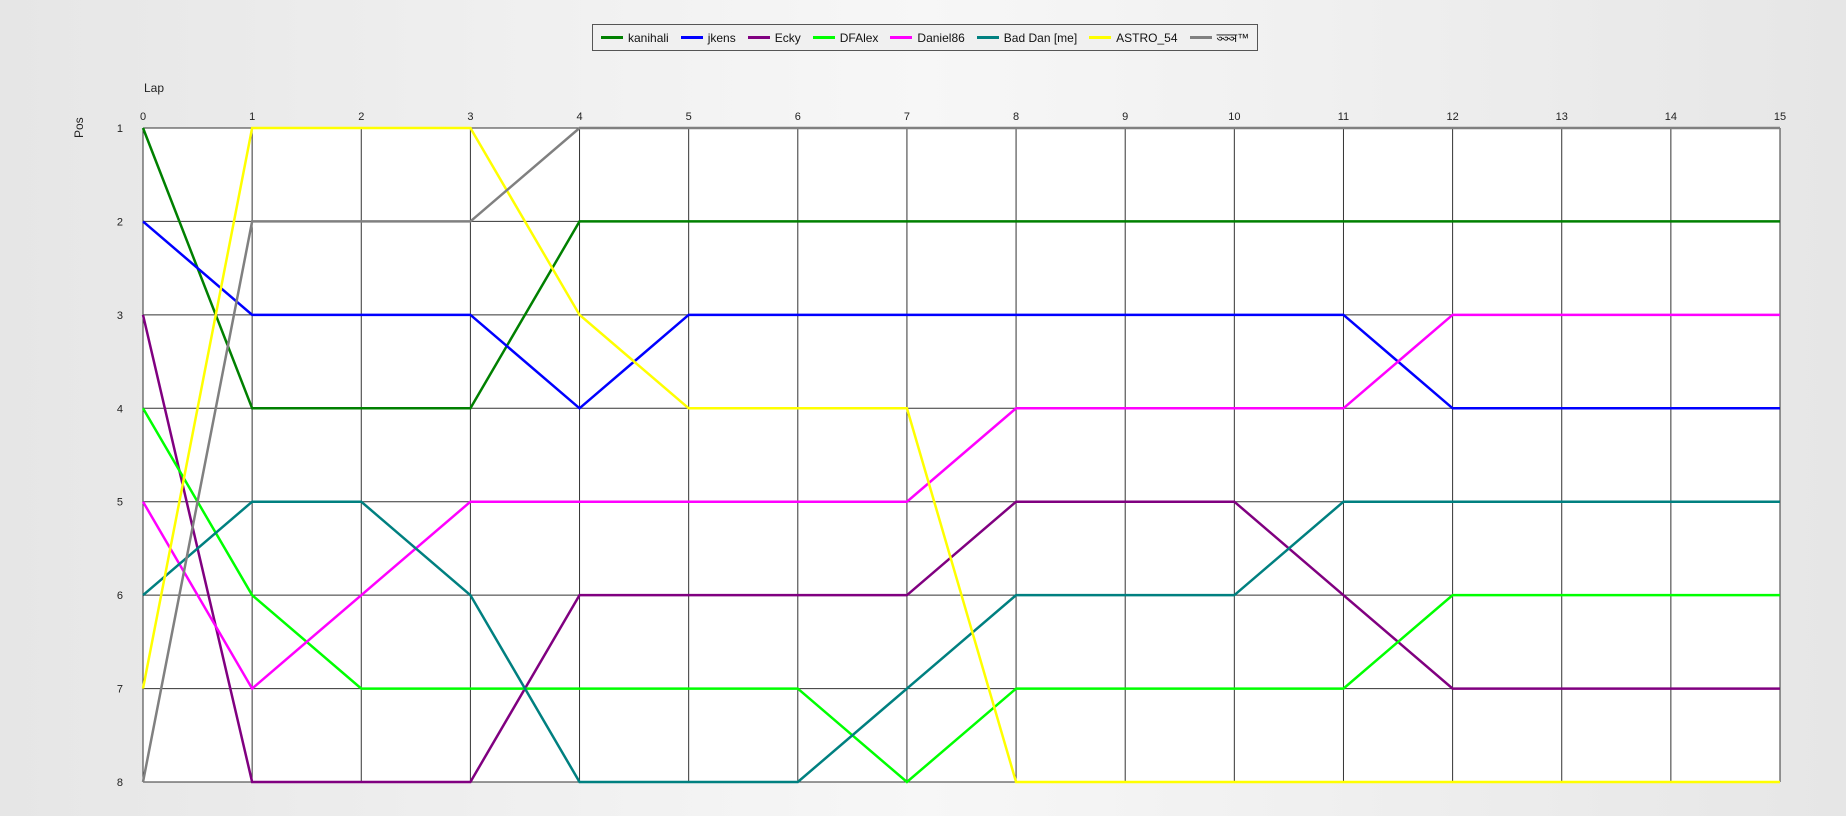 Image resolution: width=1846 pixels, height=816 pixels. What do you see at coordinates (120, 222) in the screenshot?
I see `y-tick-label: 2` at bounding box center [120, 222].